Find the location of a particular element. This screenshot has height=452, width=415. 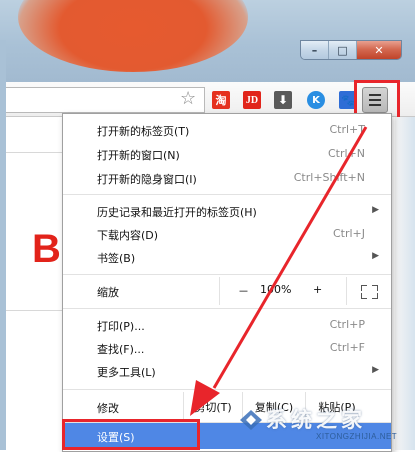

watermark-logo-icon is located at coordinates (251, 420).